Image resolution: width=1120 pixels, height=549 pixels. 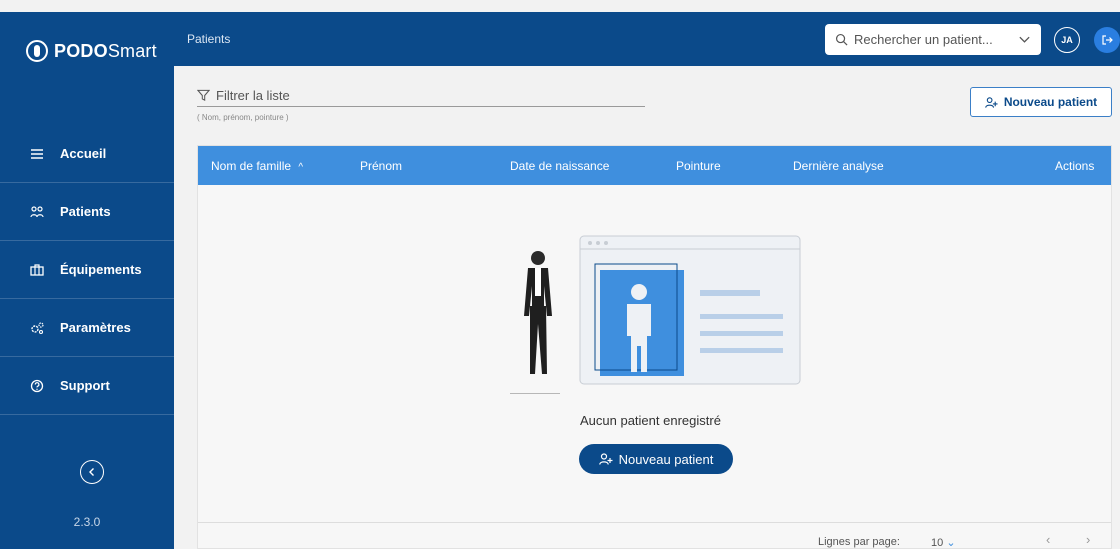 I want to click on app-version: 2.3.0, so click(x=87, y=522).